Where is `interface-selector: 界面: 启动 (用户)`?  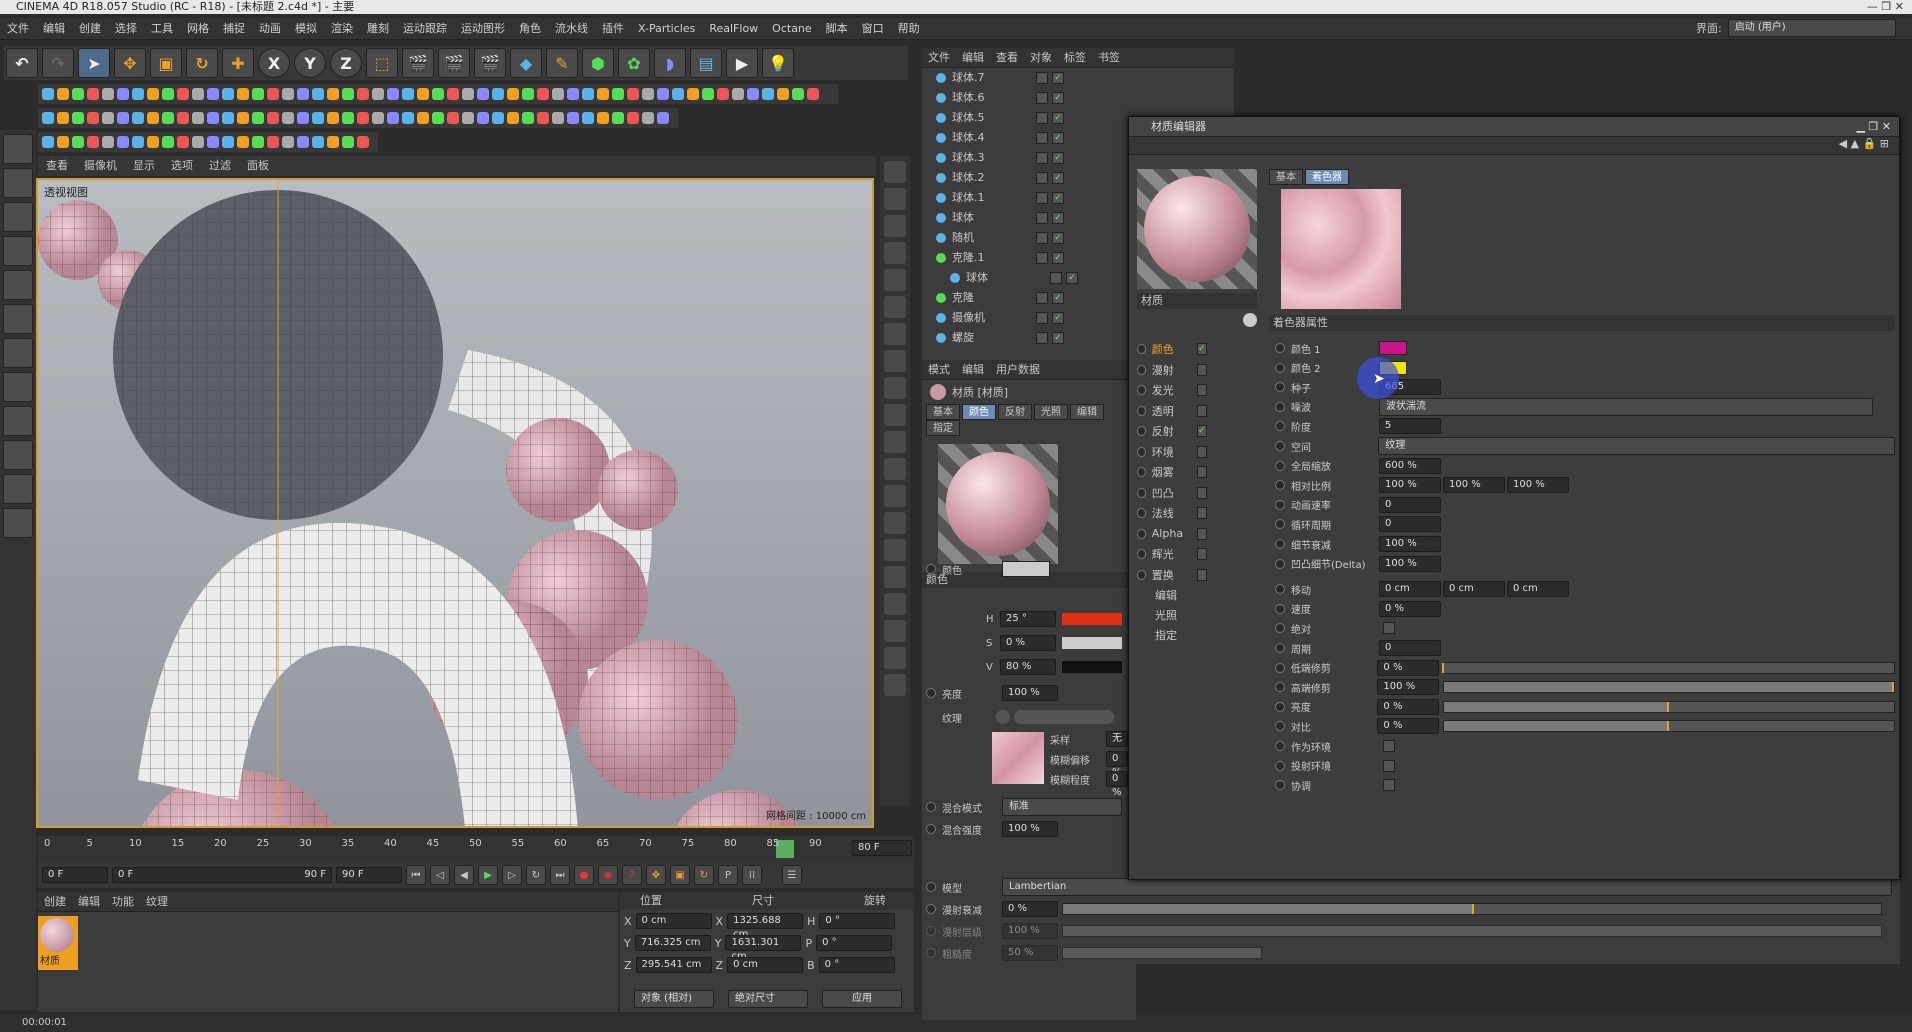 interface-selector: 界面: 启动 (用户) is located at coordinates (1796, 28).